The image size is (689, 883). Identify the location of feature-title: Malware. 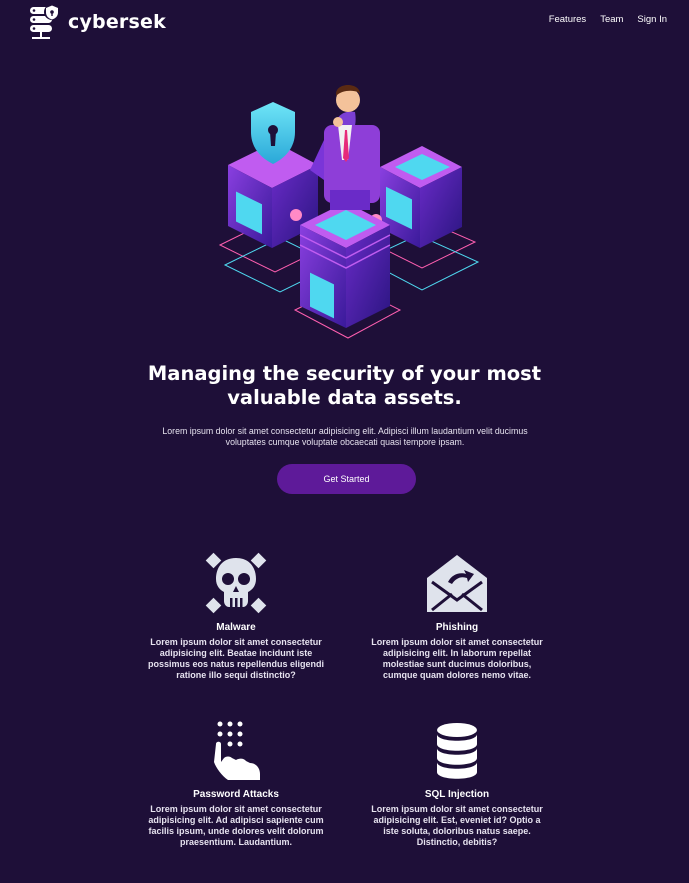
(236, 627).